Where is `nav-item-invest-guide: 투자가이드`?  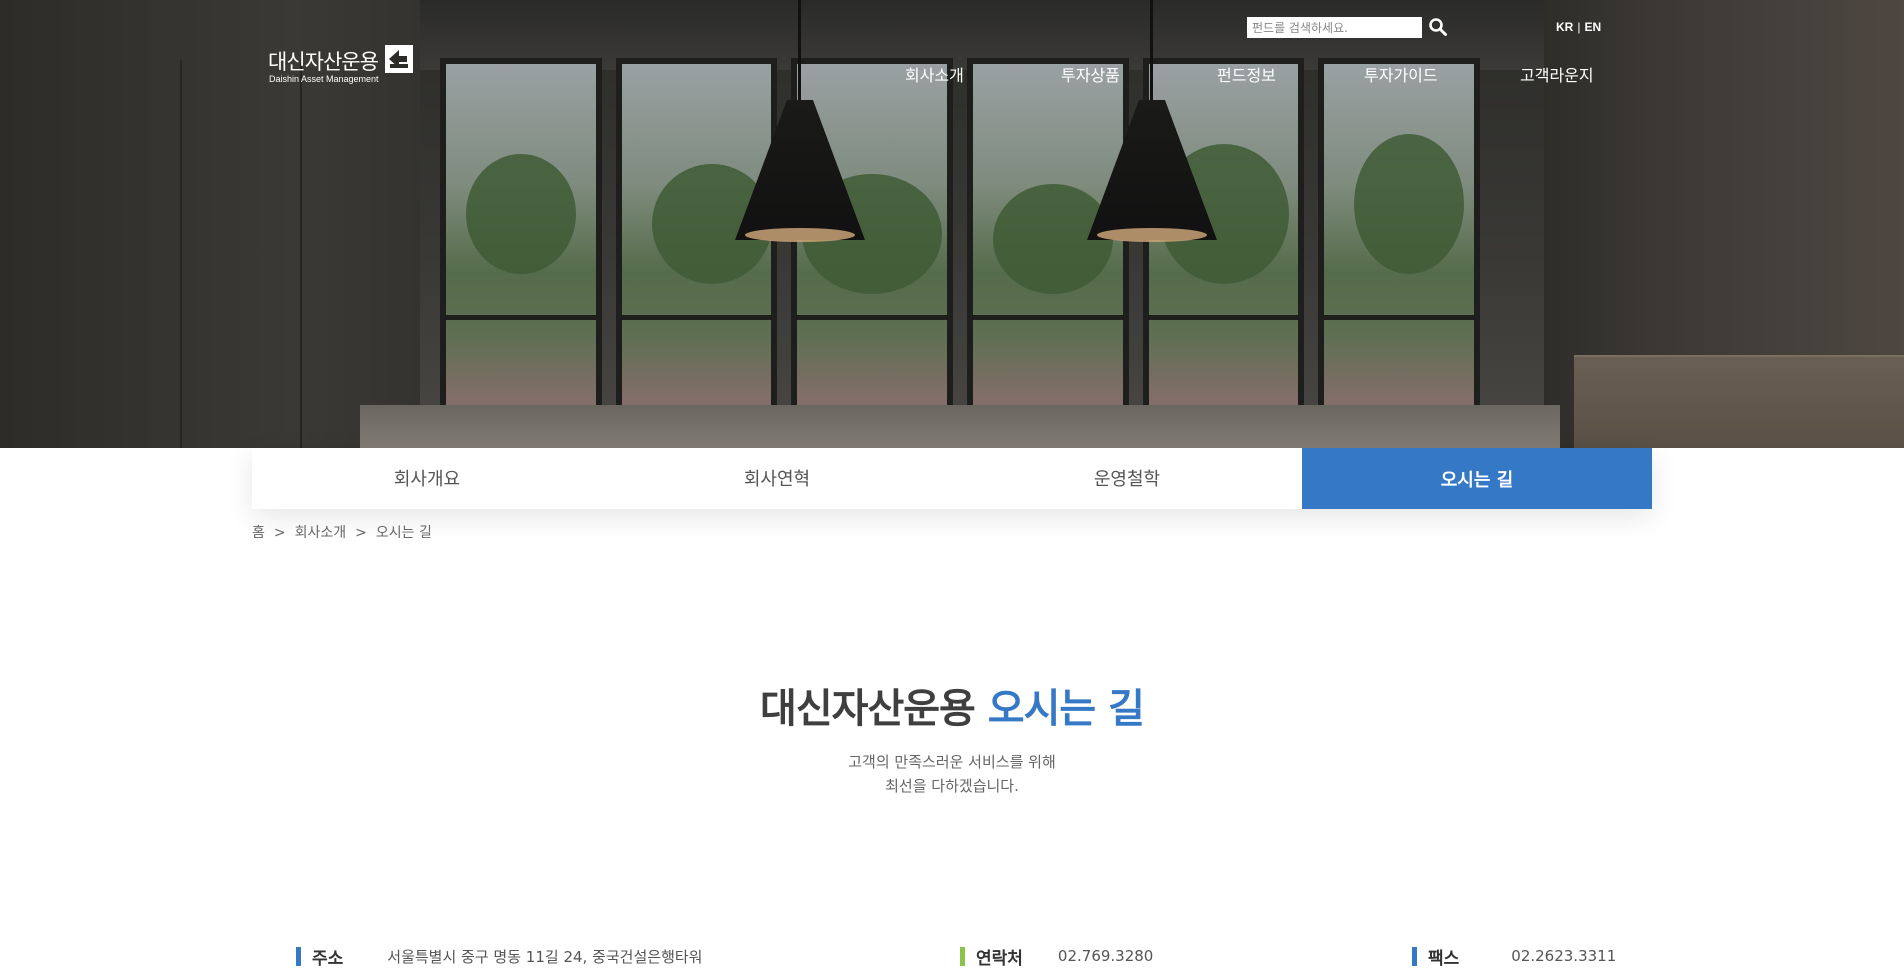 nav-item-invest-guide: 투자가이드 is located at coordinates (1401, 74).